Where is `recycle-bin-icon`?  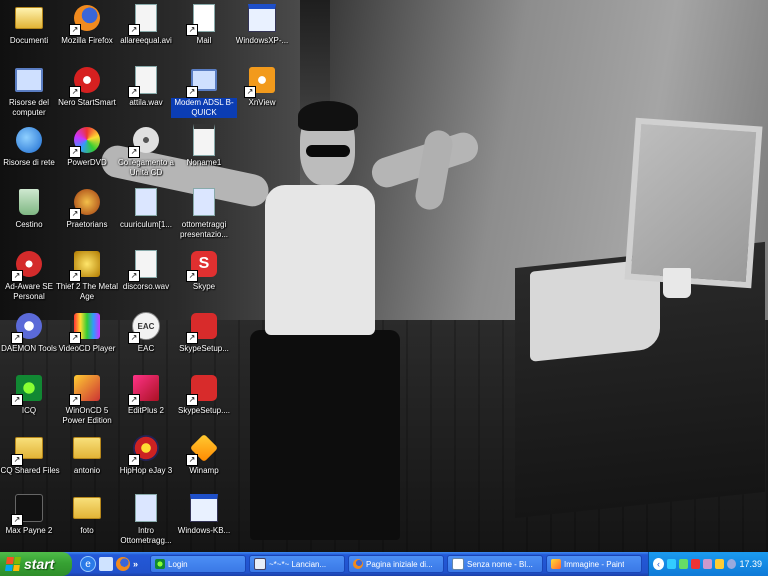 recycle-bin-icon is located at coordinates (29, 202).